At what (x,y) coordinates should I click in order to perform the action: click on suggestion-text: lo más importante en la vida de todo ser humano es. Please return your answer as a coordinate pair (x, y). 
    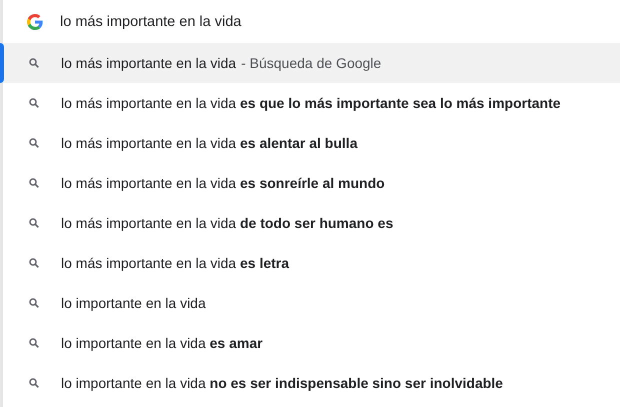
    Looking at the image, I should click on (227, 223).